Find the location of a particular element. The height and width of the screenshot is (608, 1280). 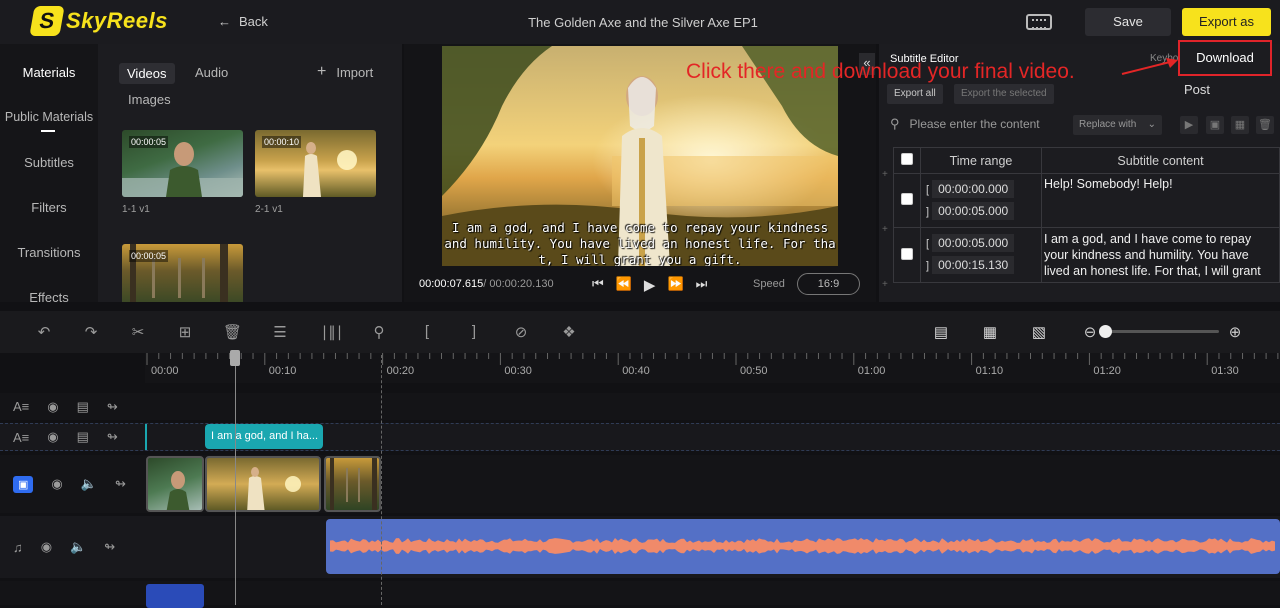

skip-end-icon: ⏭ is located at coordinates (702, 285).